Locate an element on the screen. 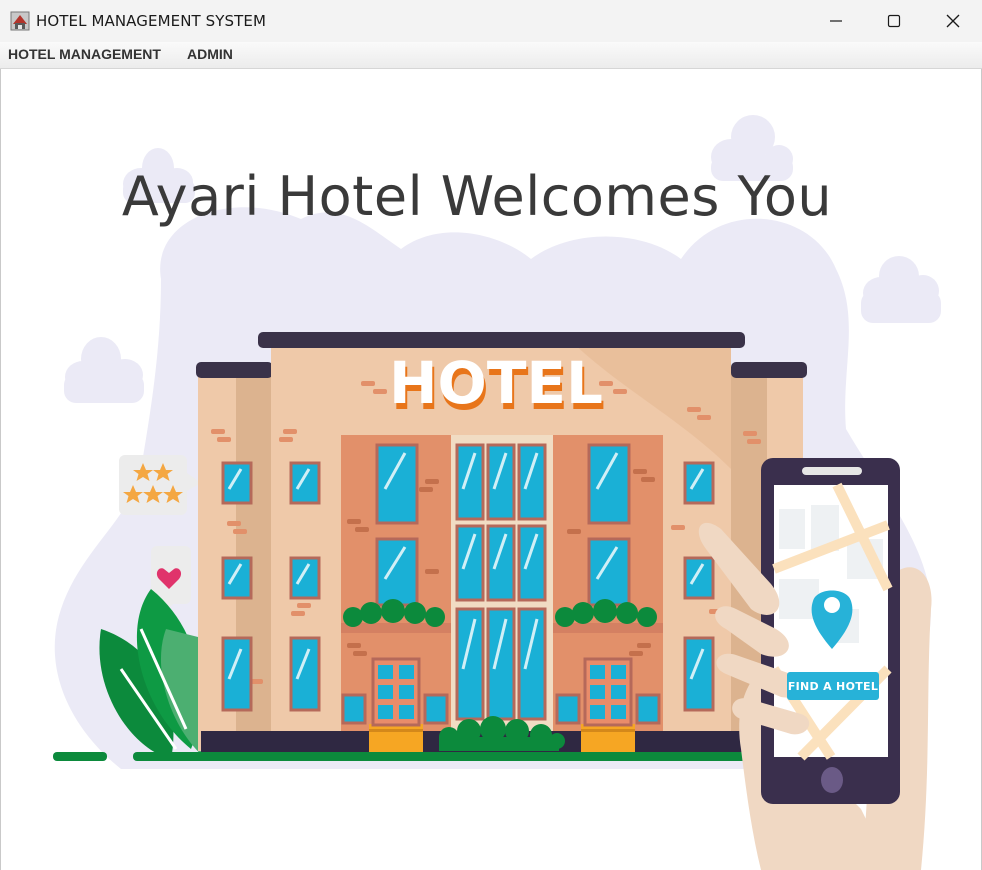 Image resolution: width=982 pixels, height=870 pixels. title-bar: HOTEL MANAGEMENT SYSTEM is located at coordinates (491, 21).